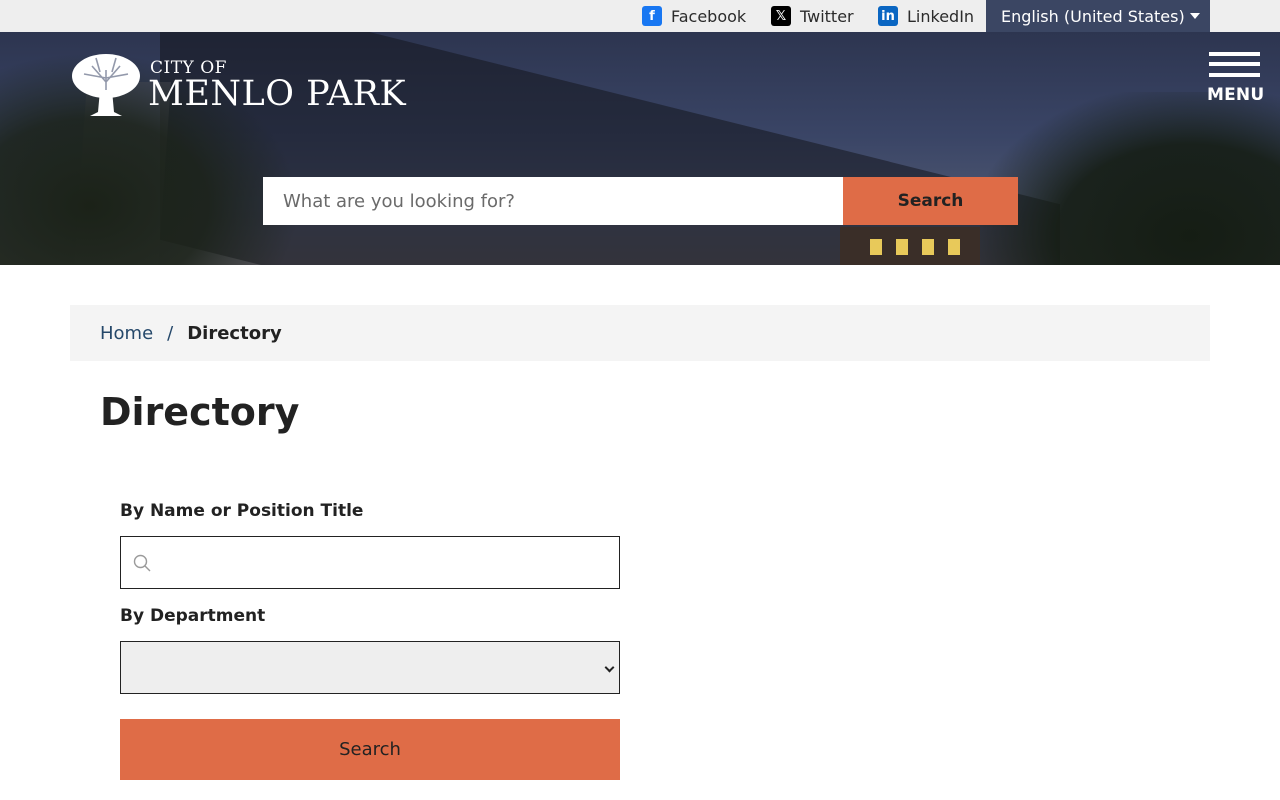  I want to click on chevron-down-icon, so click(609, 667).